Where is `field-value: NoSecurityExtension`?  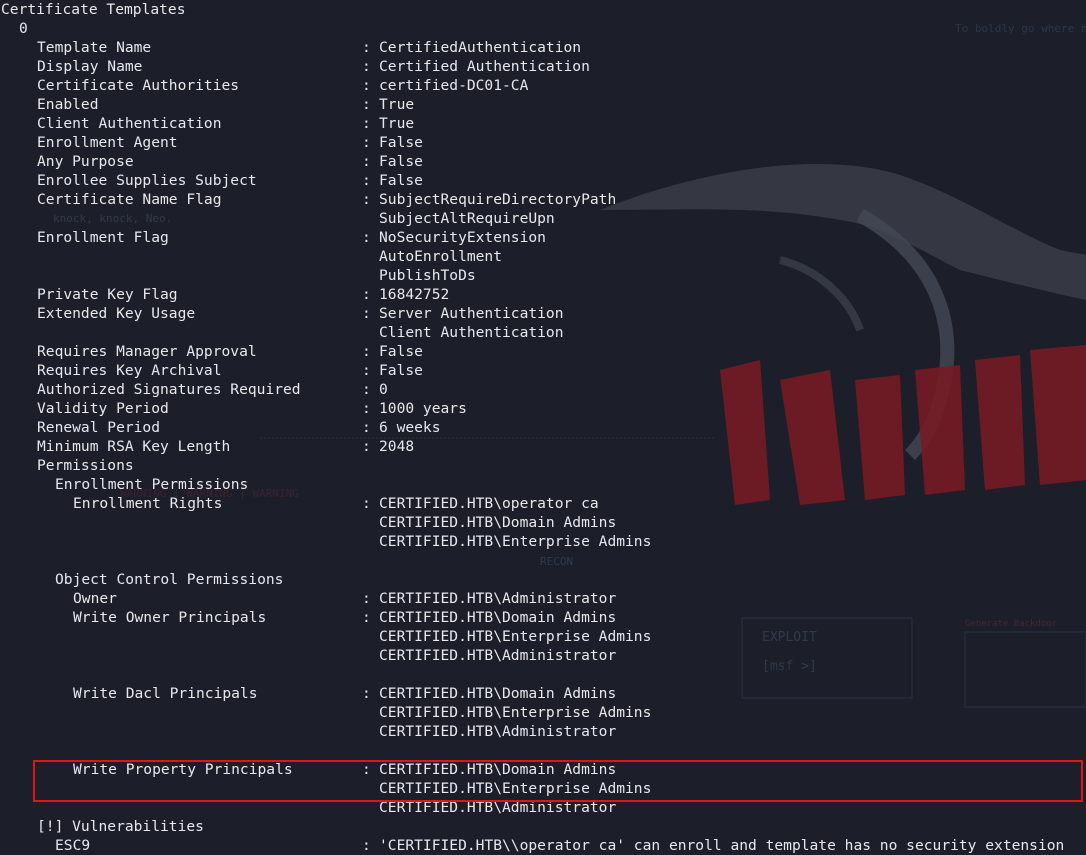
field-value: NoSecurityExtension is located at coordinates (462, 237).